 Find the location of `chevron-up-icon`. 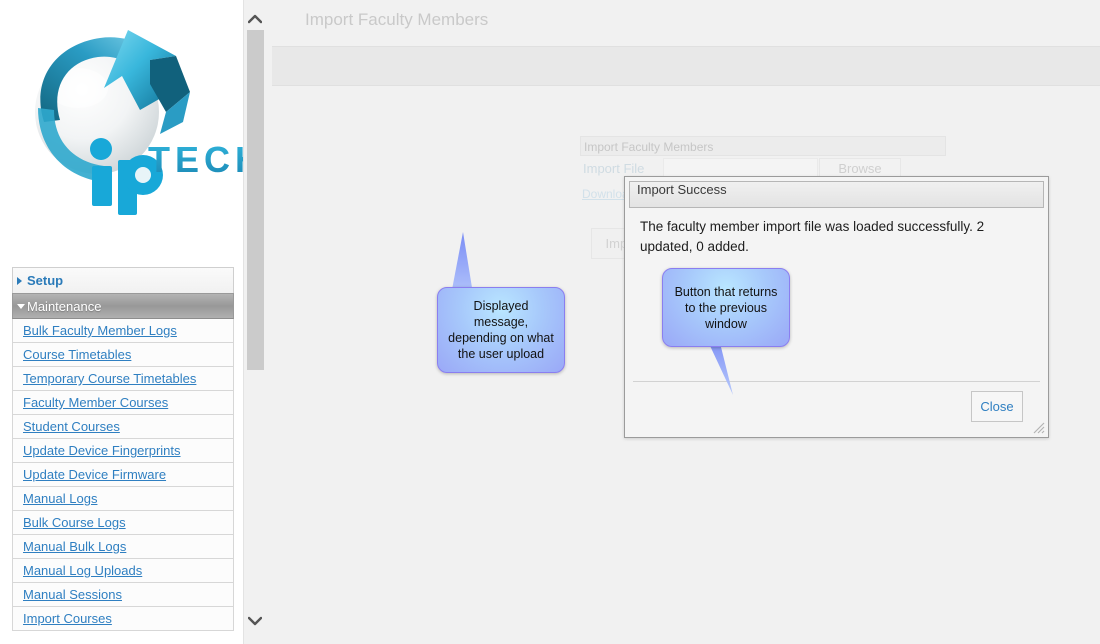

chevron-up-icon is located at coordinates (254, 19).